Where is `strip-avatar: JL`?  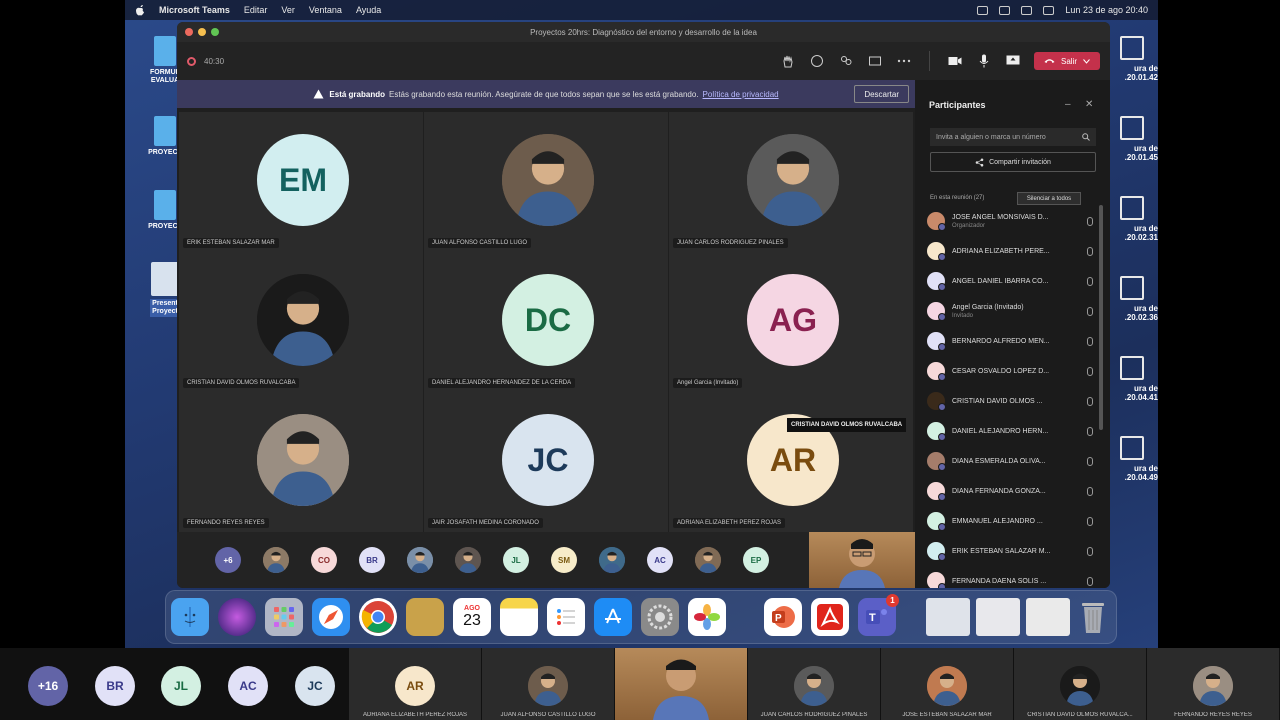
strip-avatar: JL is located at coordinates (516, 560).